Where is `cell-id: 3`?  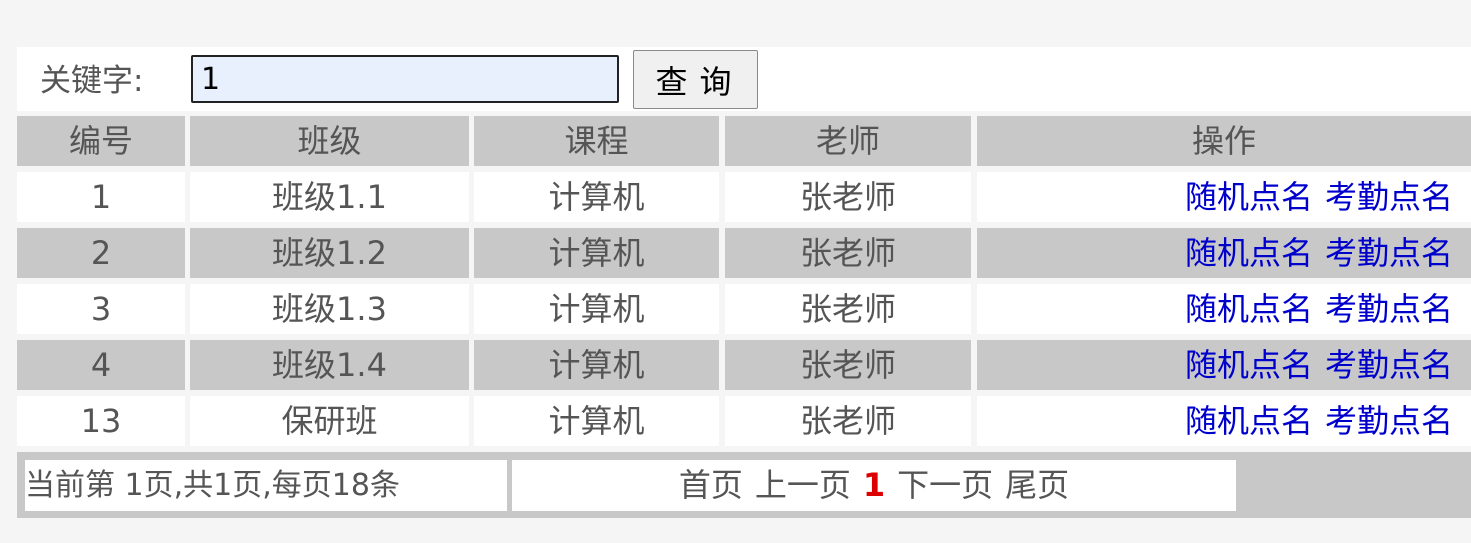
cell-id: 3 is located at coordinates (101, 309).